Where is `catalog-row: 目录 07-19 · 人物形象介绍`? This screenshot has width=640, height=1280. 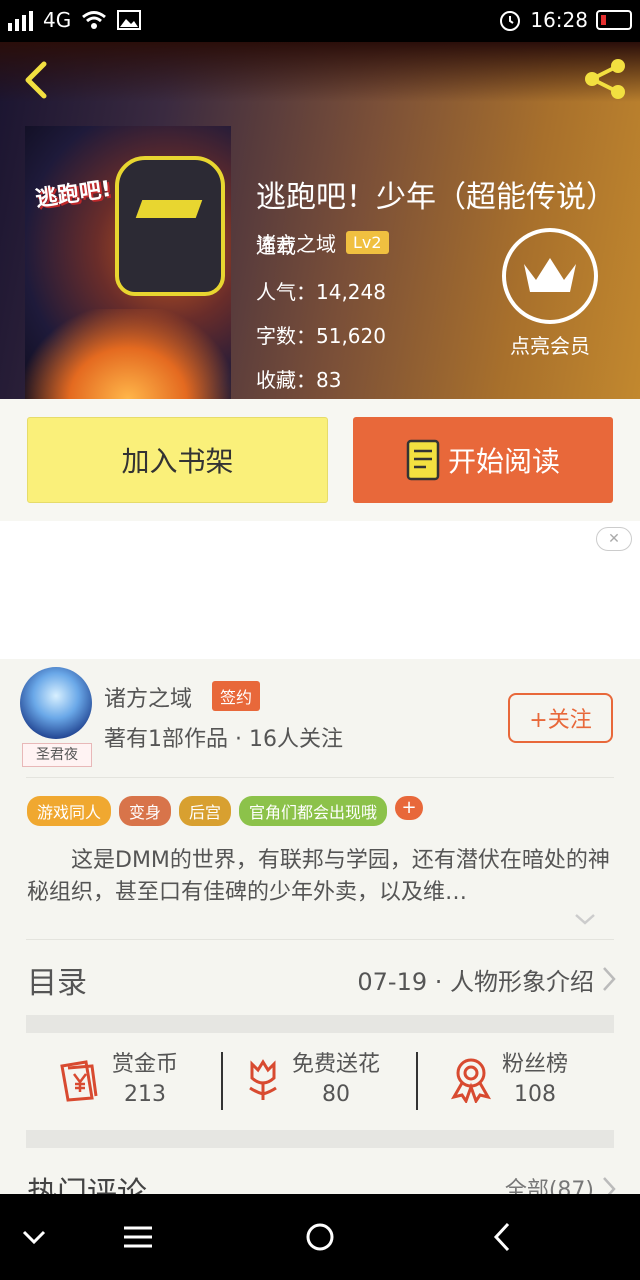
catalog-row: 目录 07-19 · 人物形象介绍 is located at coordinates (320, 976).